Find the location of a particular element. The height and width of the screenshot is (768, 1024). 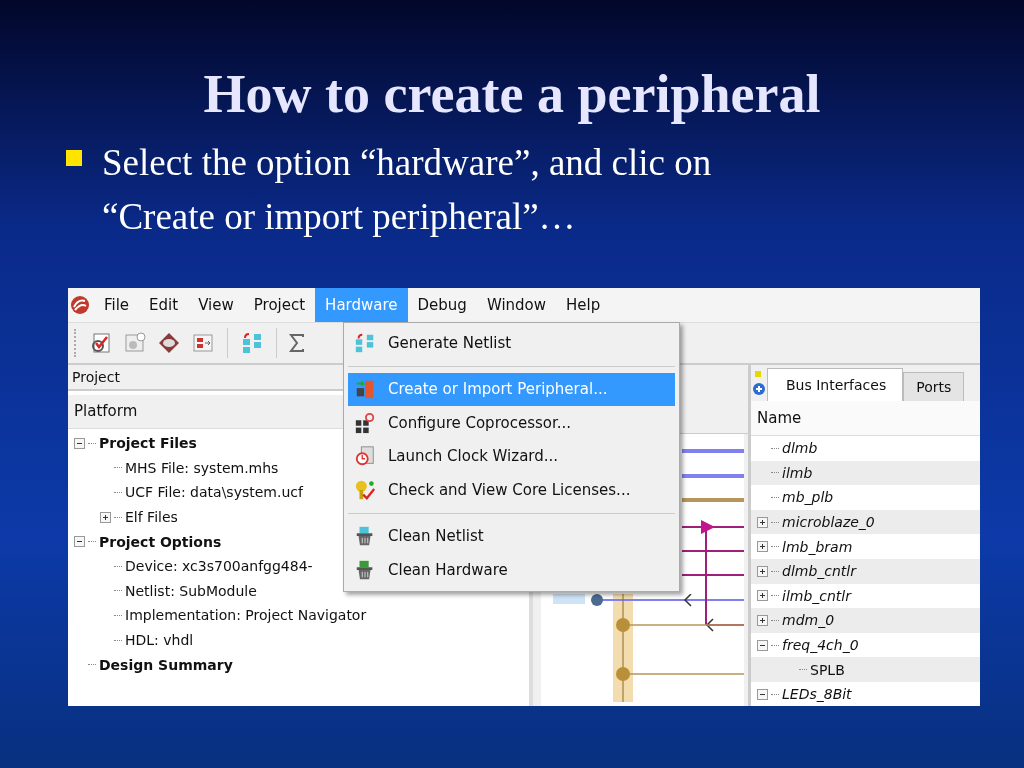

tree-item: Design Summary is located at coordinates (166, 664).